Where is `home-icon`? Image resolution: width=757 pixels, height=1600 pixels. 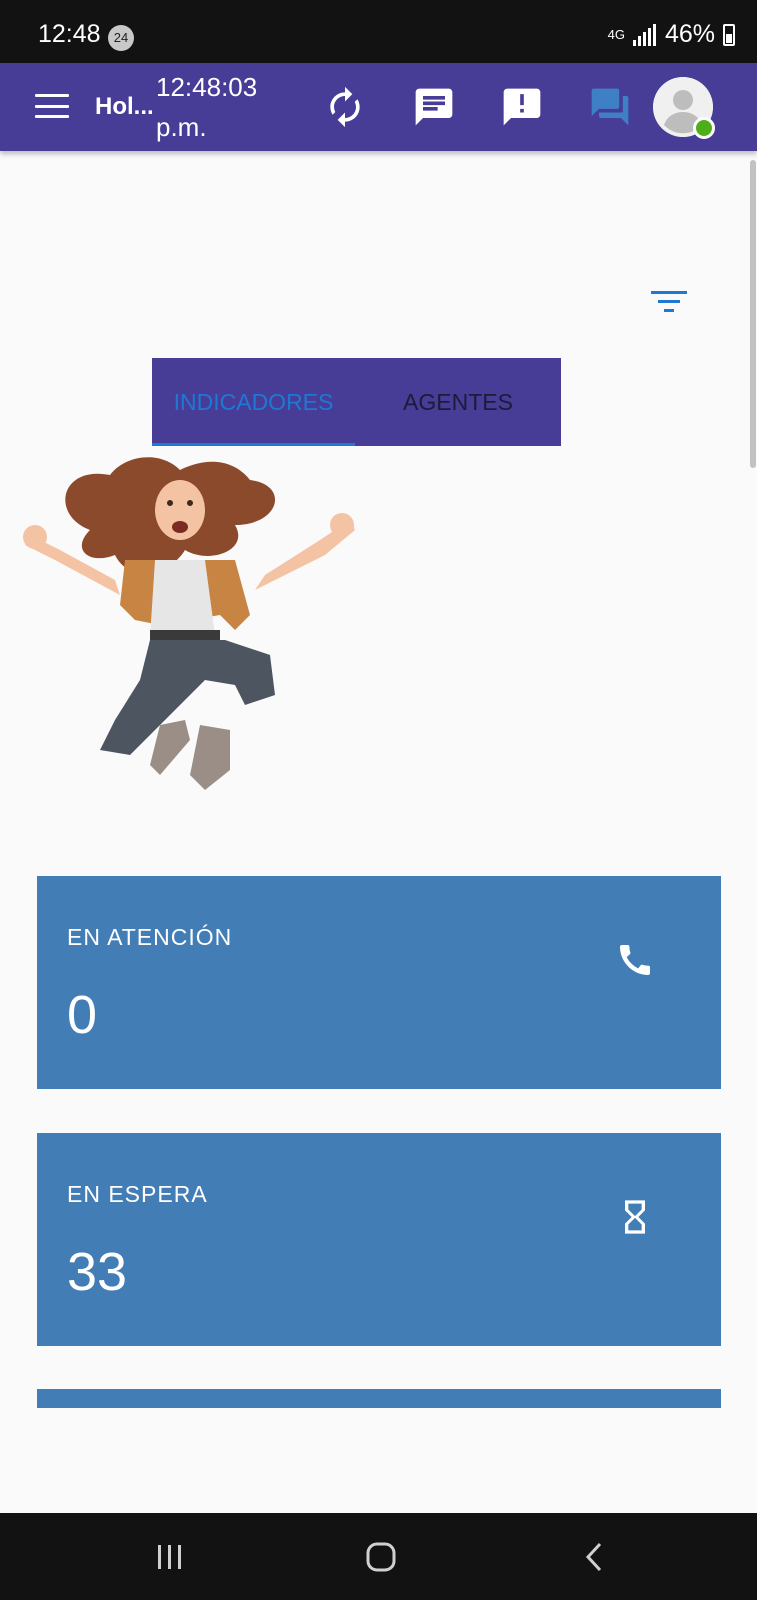
home-icon is located at coordinates (382, 1558).